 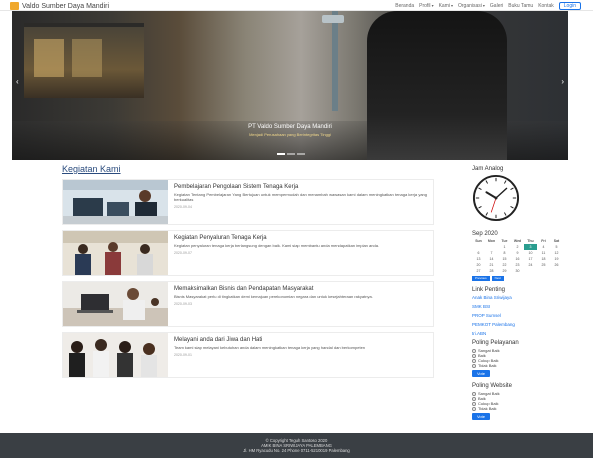 I want to click on link-item: Anak Bina Sriwijaya, so click(x=527, y=297).